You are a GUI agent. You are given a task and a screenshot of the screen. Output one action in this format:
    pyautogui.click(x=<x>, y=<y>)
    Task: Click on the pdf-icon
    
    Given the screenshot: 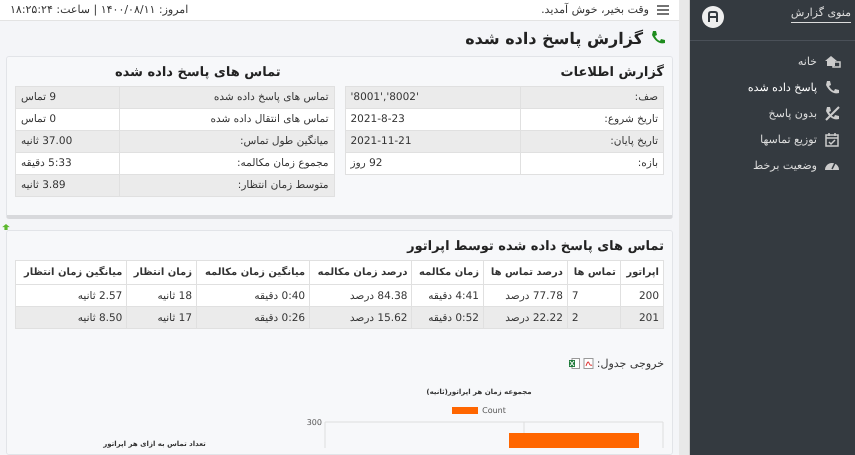 What is the action you would take?
    pyautogui.click(x=588, y=363)
    